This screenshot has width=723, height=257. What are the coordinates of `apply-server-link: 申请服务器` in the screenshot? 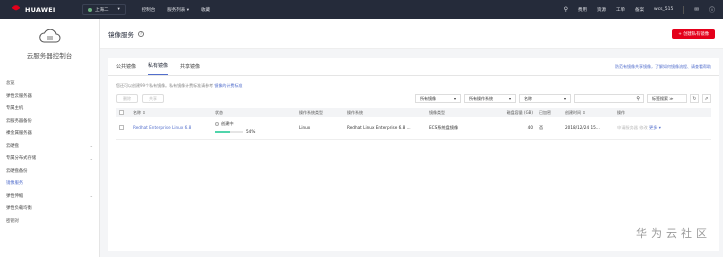 It's located at (627, 127).